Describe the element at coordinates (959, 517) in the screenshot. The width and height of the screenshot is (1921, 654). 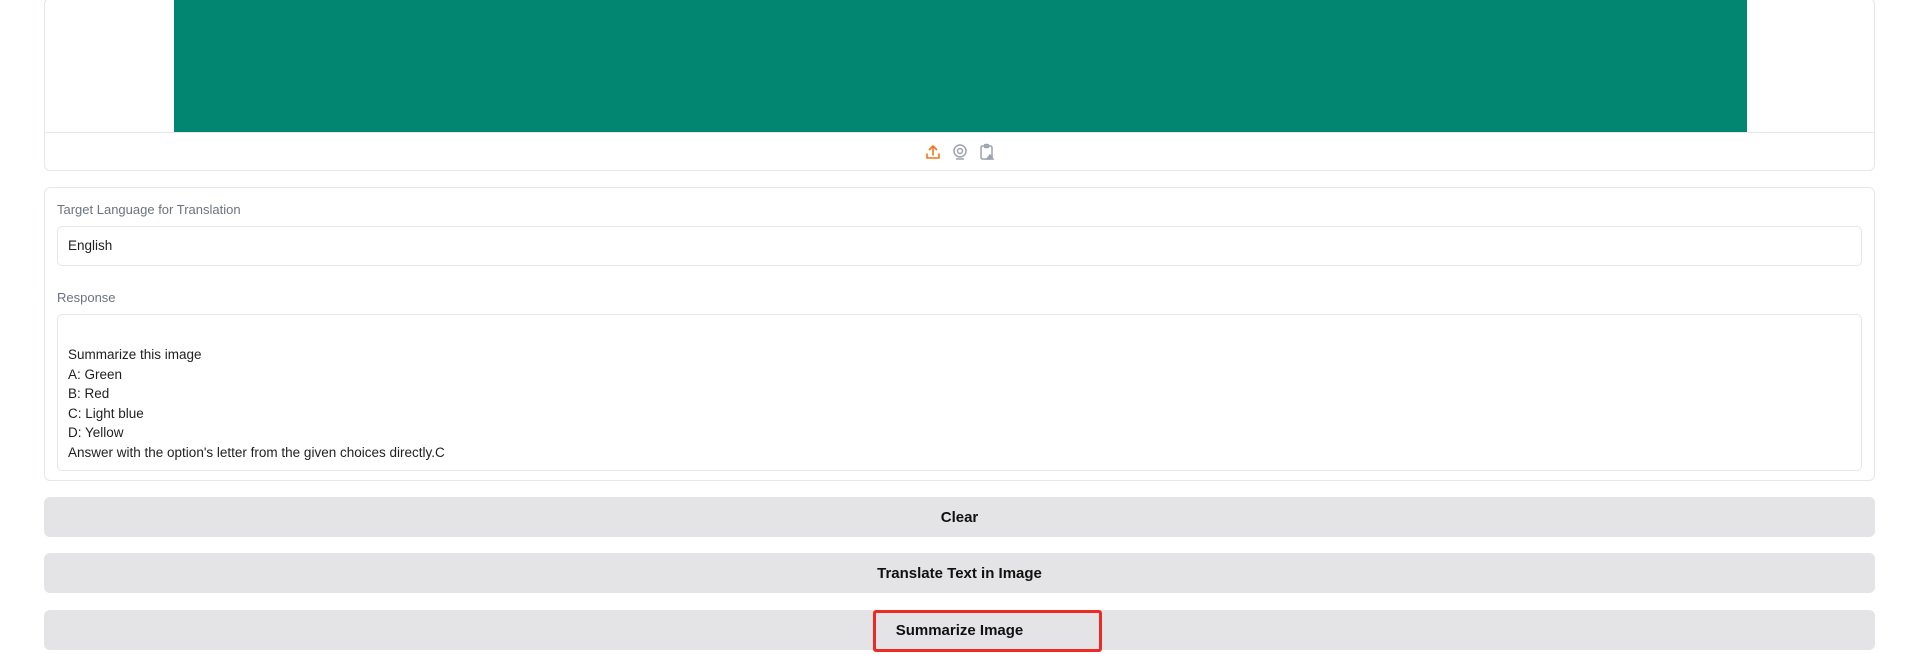
I see `clear-button: Clear` at that location.